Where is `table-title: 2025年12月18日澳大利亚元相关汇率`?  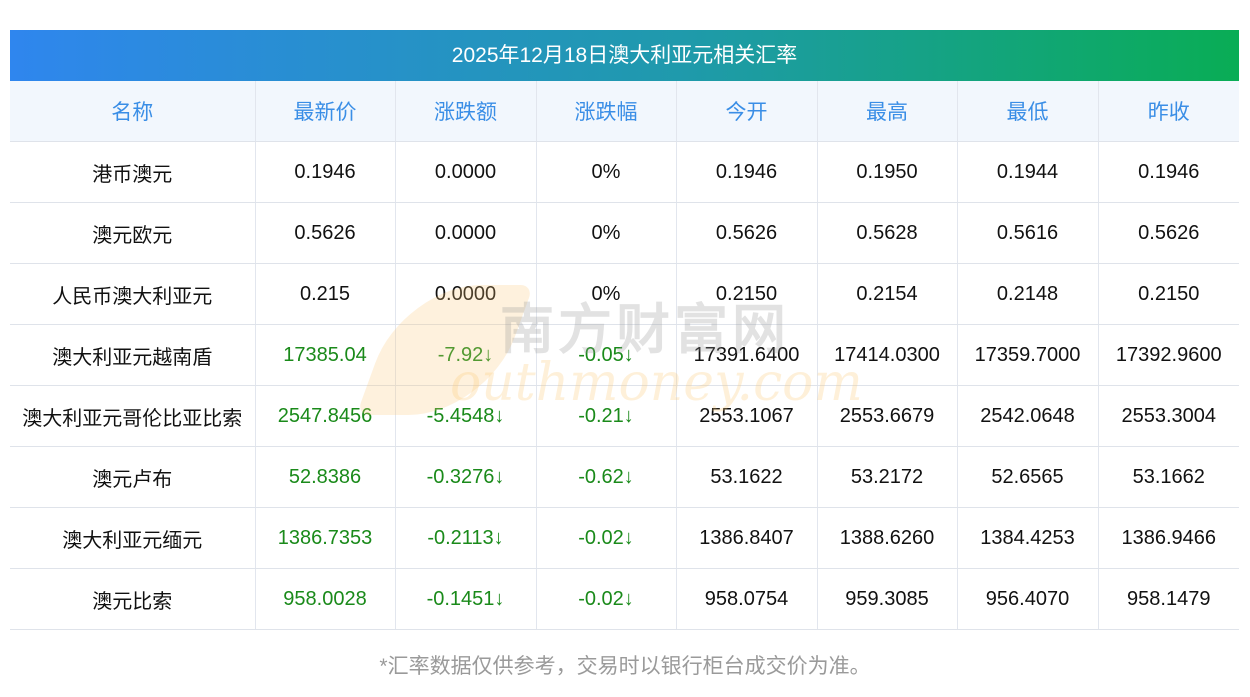
table-title: 2025年12月18日澳大利亚元相关汇率 is located at coordinates (624, 55).